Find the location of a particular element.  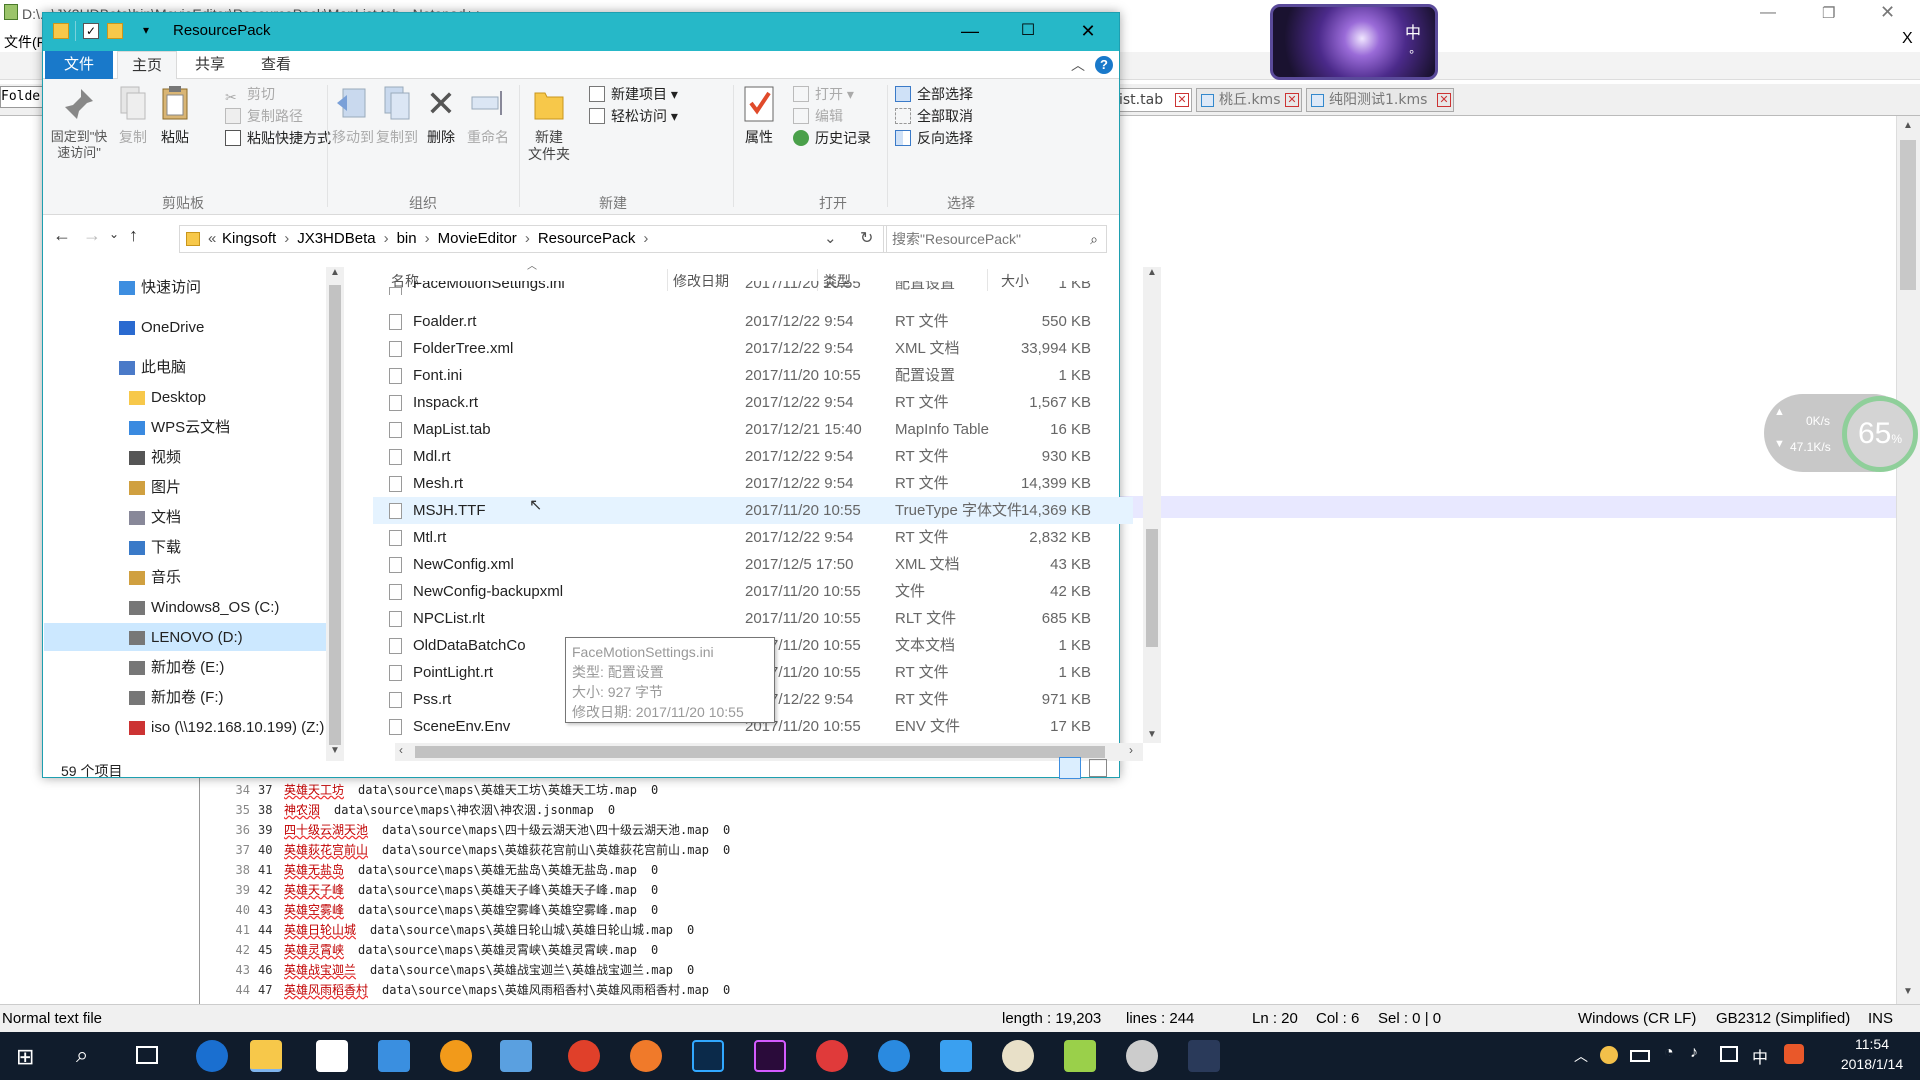

game-app-icon is located at coordinates (1018, 1056).